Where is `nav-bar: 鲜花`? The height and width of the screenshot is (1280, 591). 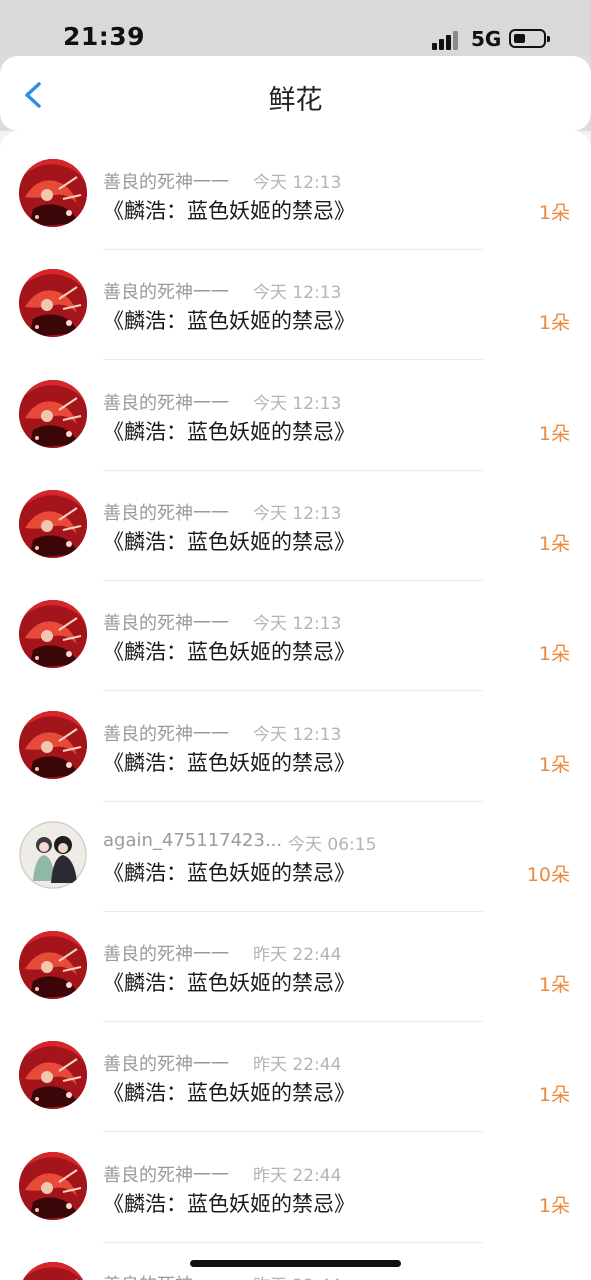 nav-bar: 鲜花 is located at coordinates (295, 93).